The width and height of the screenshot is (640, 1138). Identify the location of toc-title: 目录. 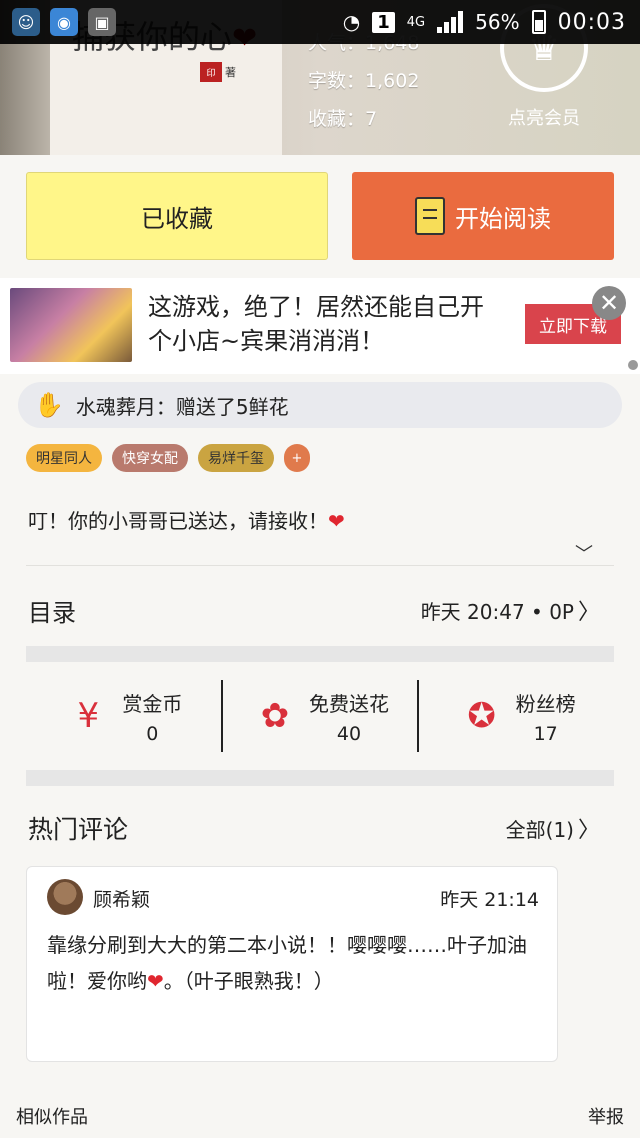
(52, 612).